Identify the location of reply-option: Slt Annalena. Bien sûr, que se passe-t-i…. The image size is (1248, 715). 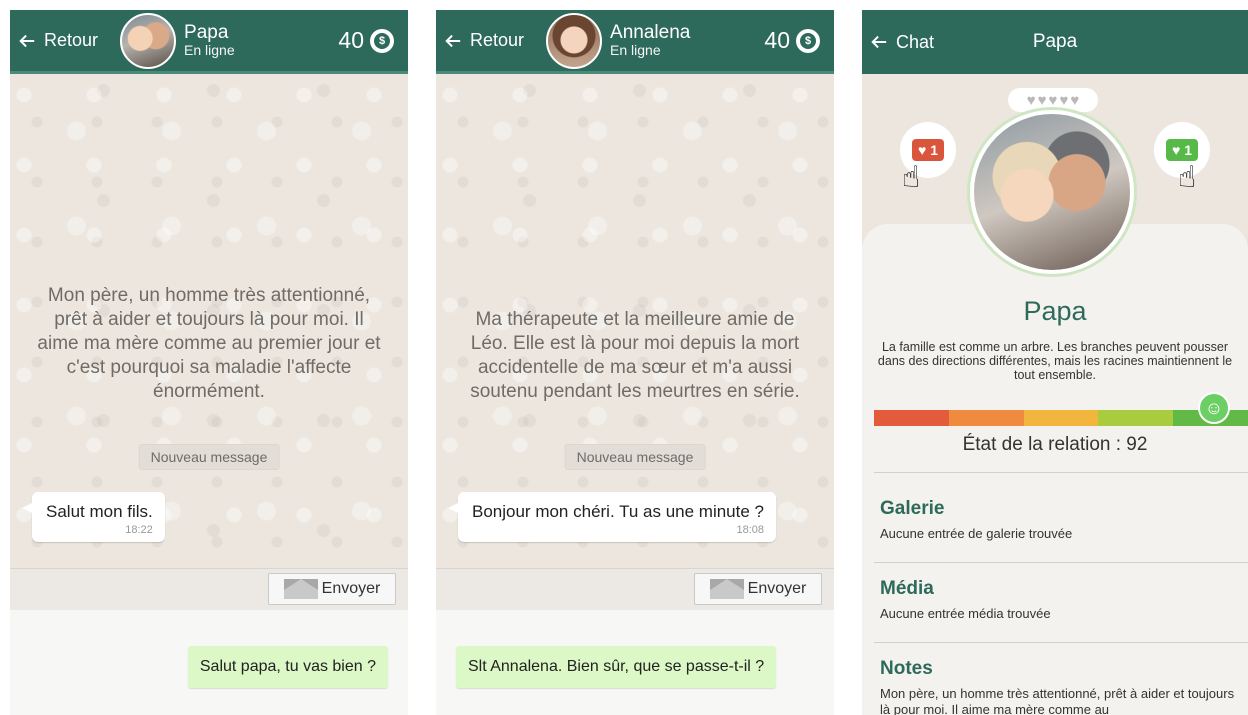
(616, 667).